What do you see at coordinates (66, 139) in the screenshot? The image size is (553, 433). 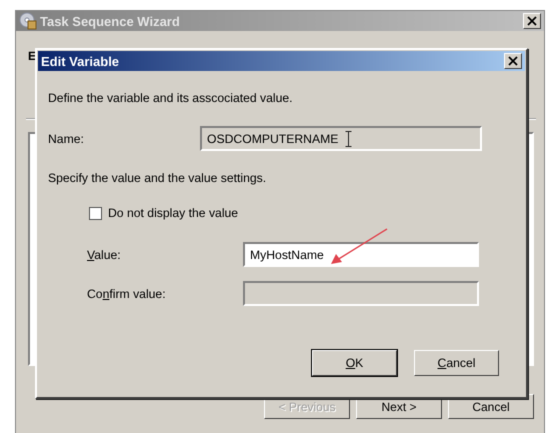 I see `name-label: Name:` at bounding box center [66, 139].